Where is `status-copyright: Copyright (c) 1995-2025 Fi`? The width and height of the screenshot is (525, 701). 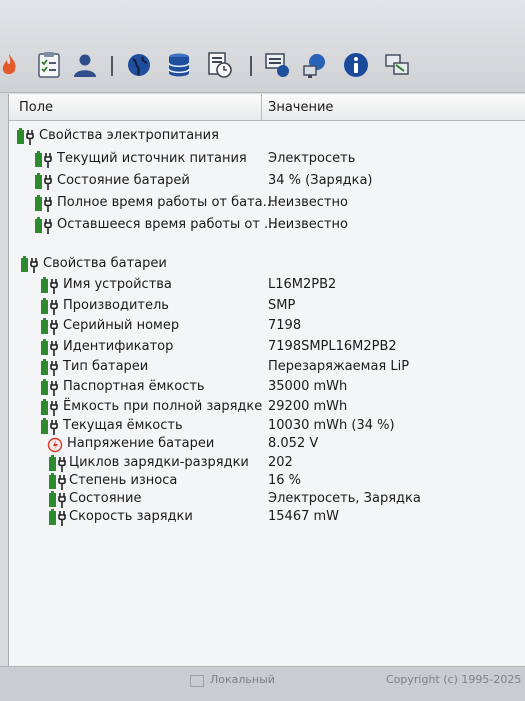
status-copyright: Copyright (c) 1995-2025 Fi is located at coordinates (455, 679).